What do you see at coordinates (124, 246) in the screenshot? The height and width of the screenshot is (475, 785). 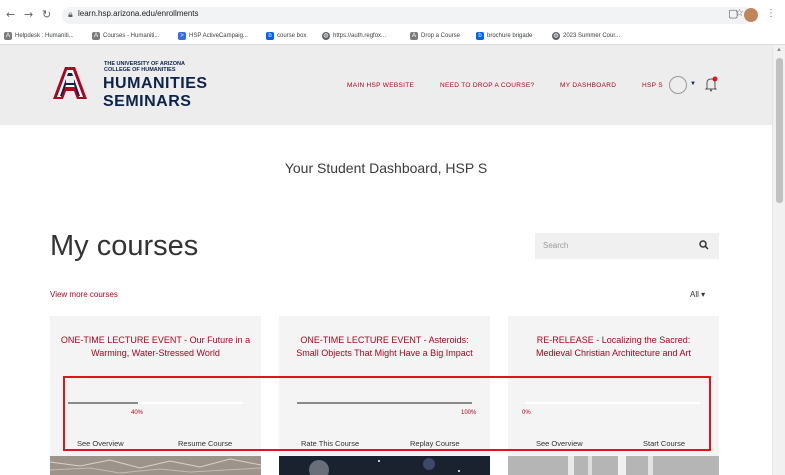 I see `page-title: My courses` at bounding box center [124, 246].